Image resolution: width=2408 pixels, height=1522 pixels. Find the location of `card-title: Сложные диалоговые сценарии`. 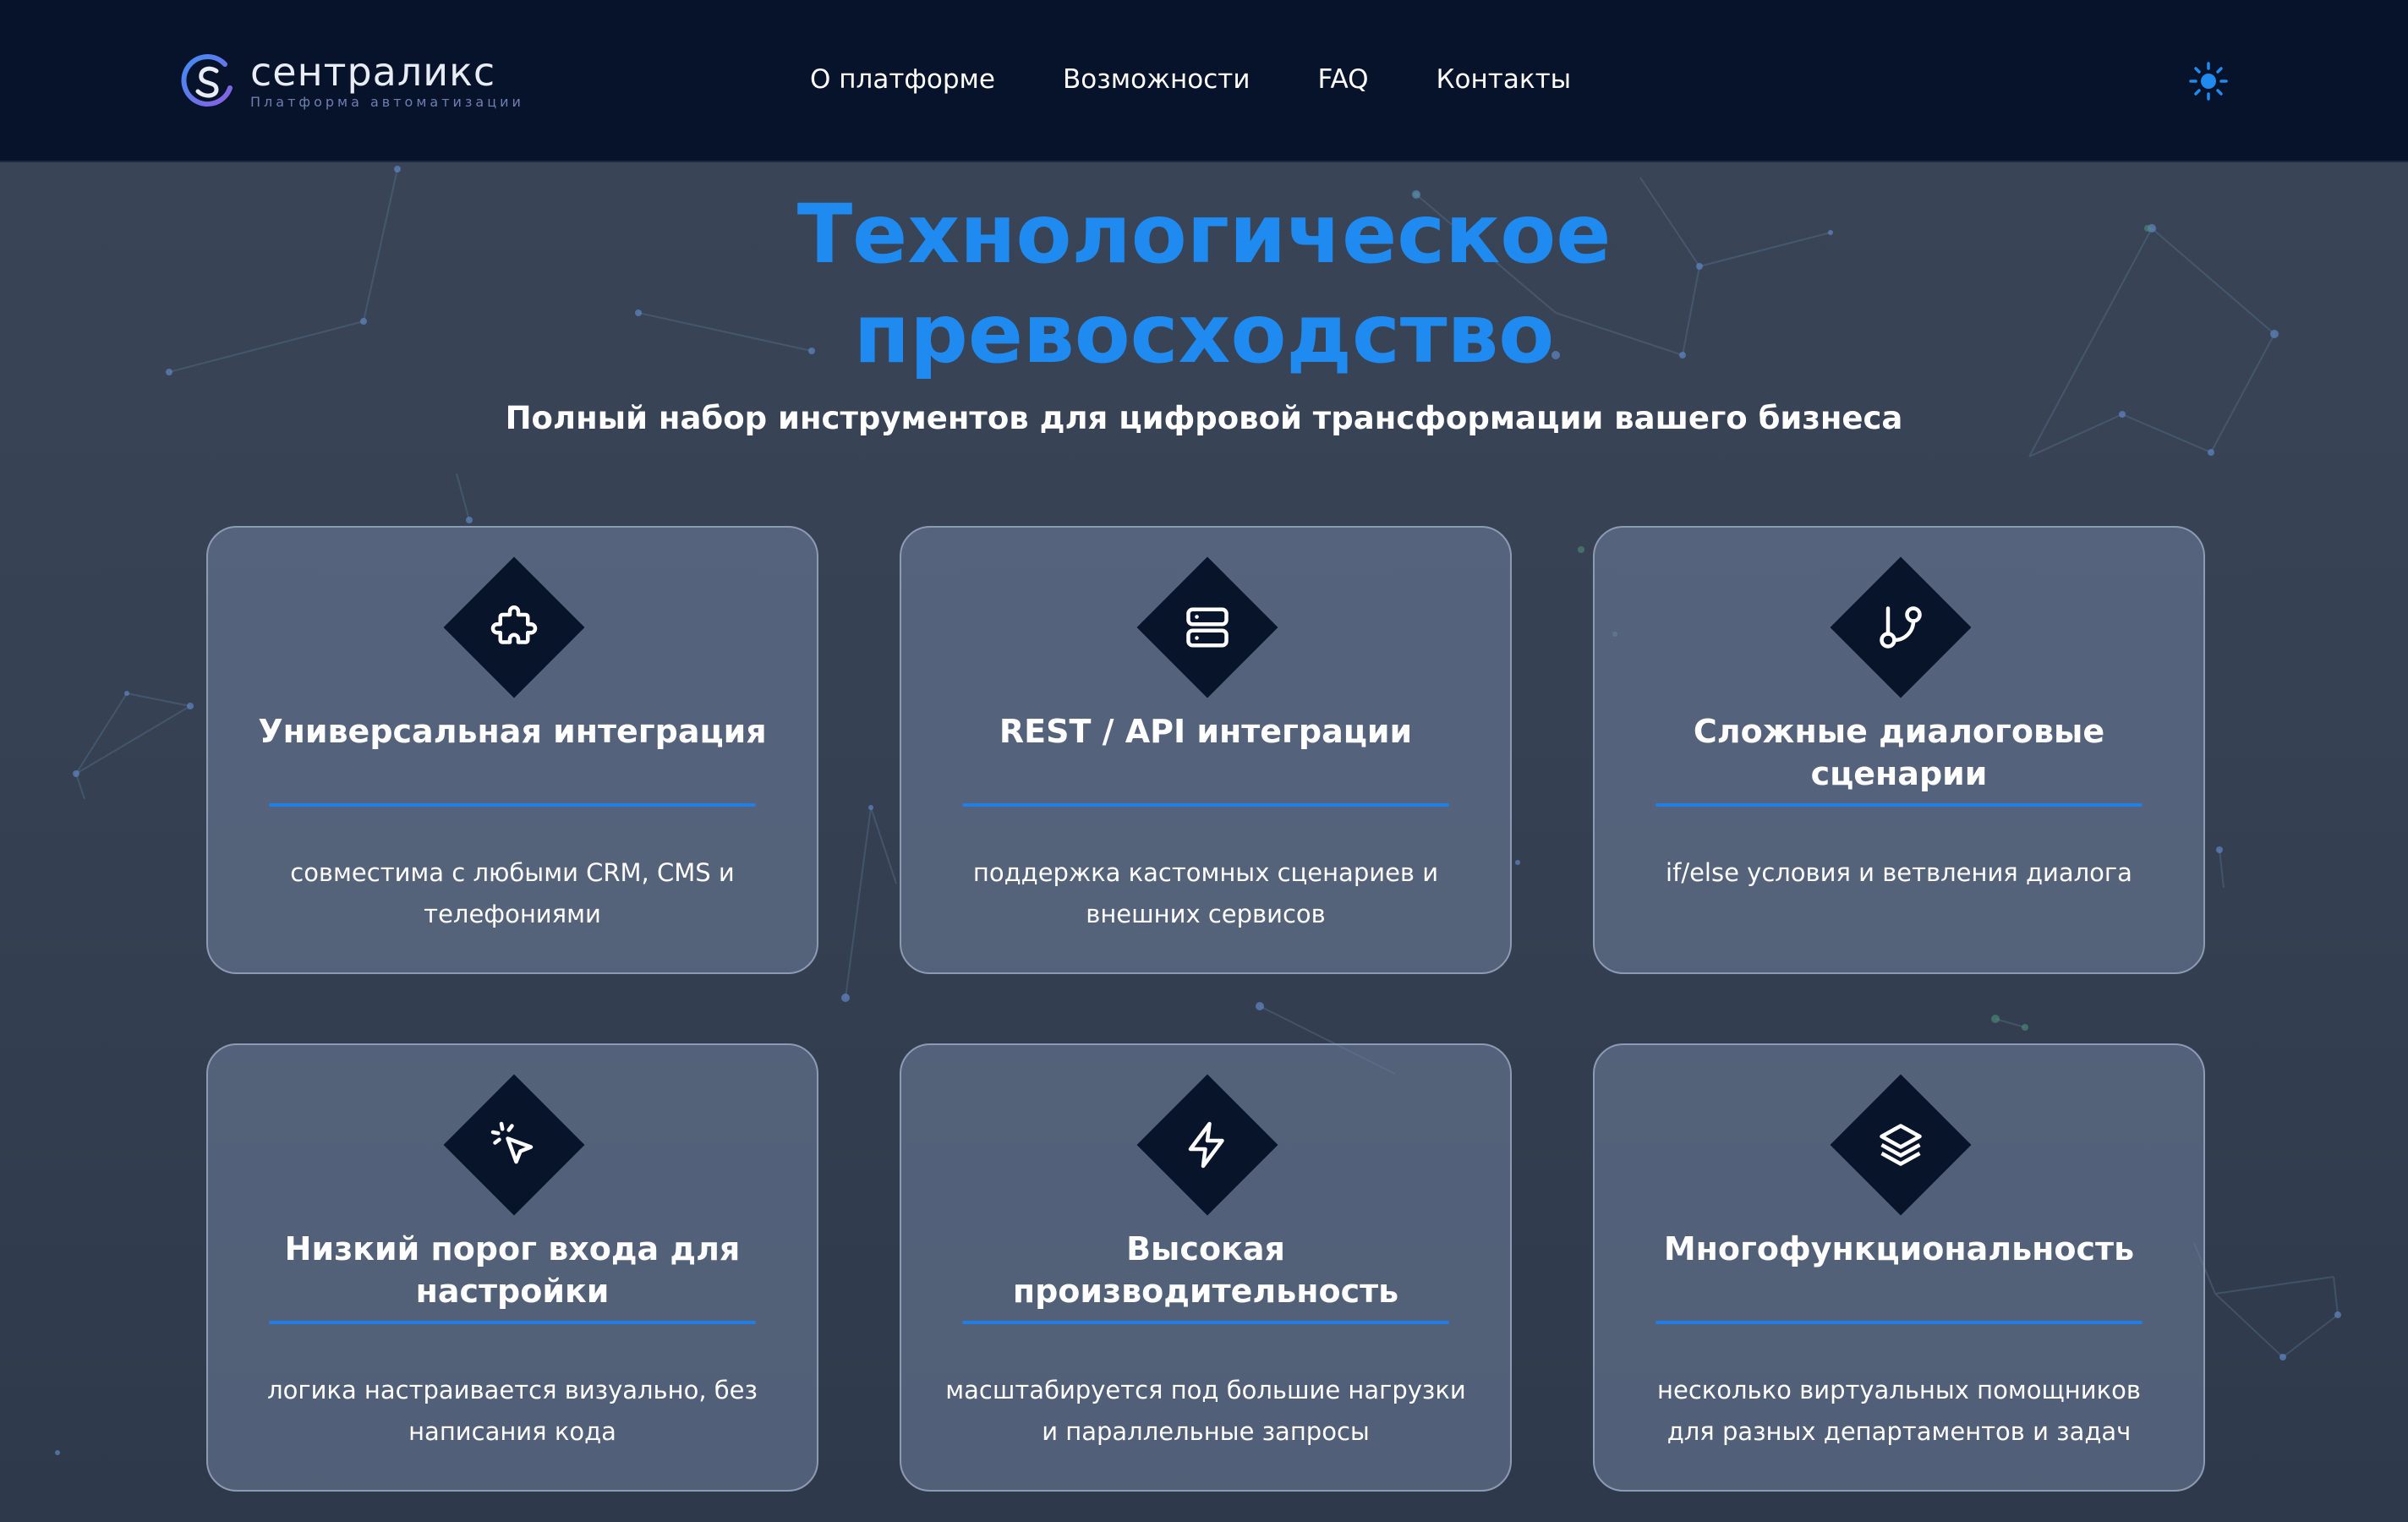

card-title: Сложные диалоговые сценарии is located at coordinates (1899, 752).